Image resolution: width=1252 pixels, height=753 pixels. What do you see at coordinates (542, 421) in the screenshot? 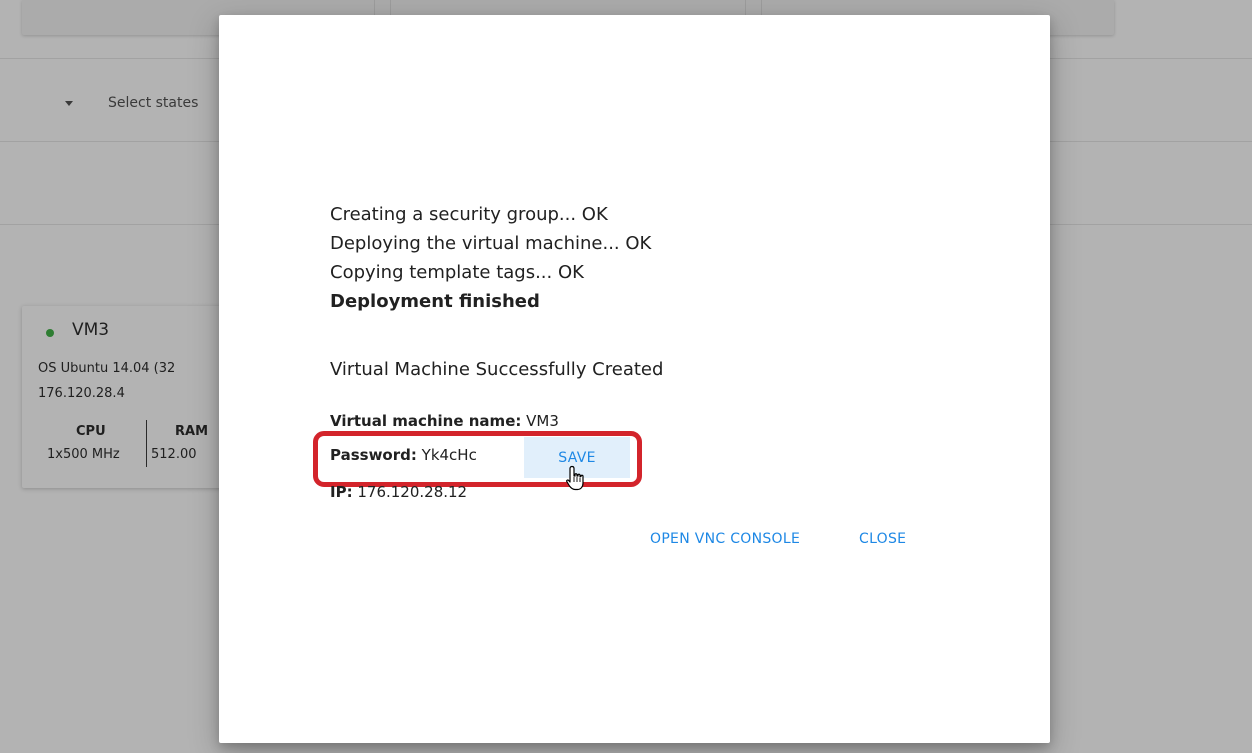
I see `vm-name-value: VM3` at bounding box center [542, 421].